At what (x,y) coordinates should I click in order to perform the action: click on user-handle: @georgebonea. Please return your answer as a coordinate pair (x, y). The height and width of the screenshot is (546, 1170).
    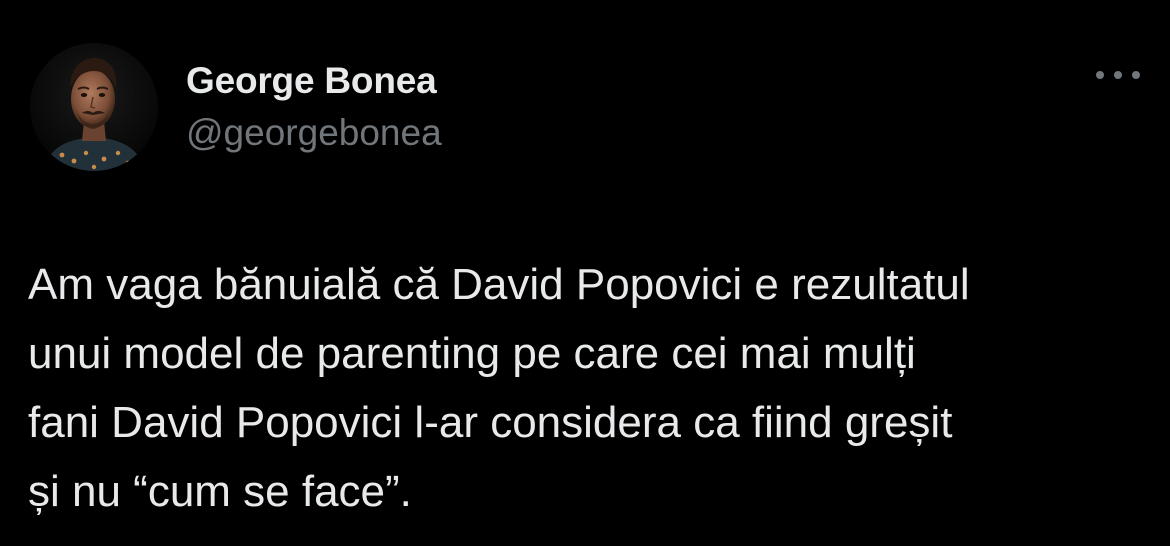
    Looking at the image, I should click on (314, 133).